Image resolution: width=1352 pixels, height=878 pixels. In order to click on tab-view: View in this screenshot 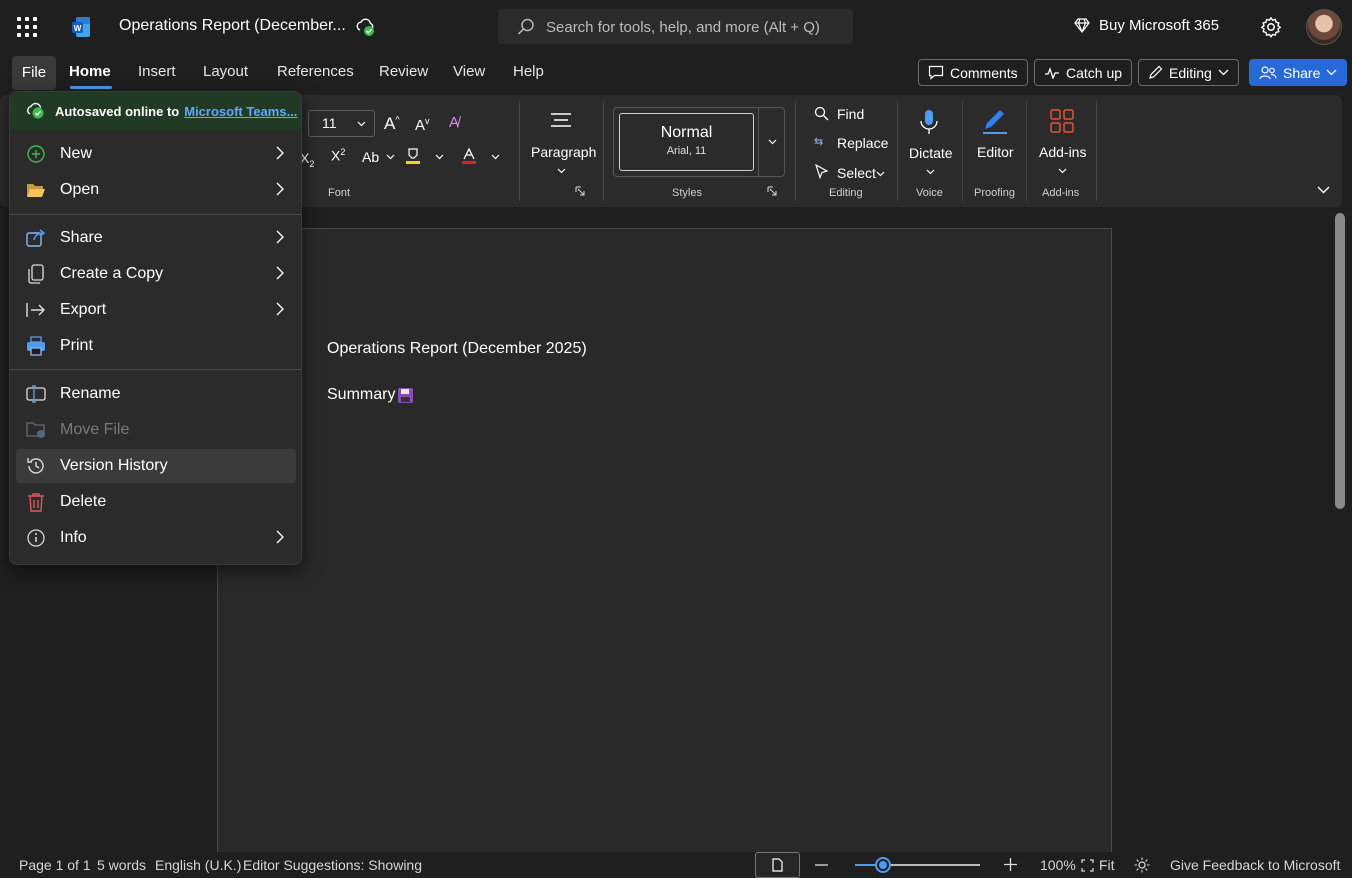, I will do `click(469, 71)`.